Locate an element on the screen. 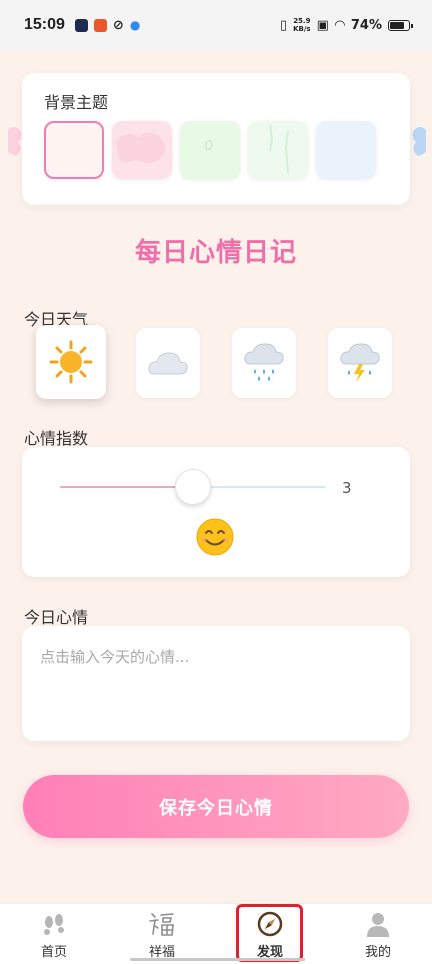 The image size is (432, 964). mood-label: 心情指数 is located at coordinates (56, 438).